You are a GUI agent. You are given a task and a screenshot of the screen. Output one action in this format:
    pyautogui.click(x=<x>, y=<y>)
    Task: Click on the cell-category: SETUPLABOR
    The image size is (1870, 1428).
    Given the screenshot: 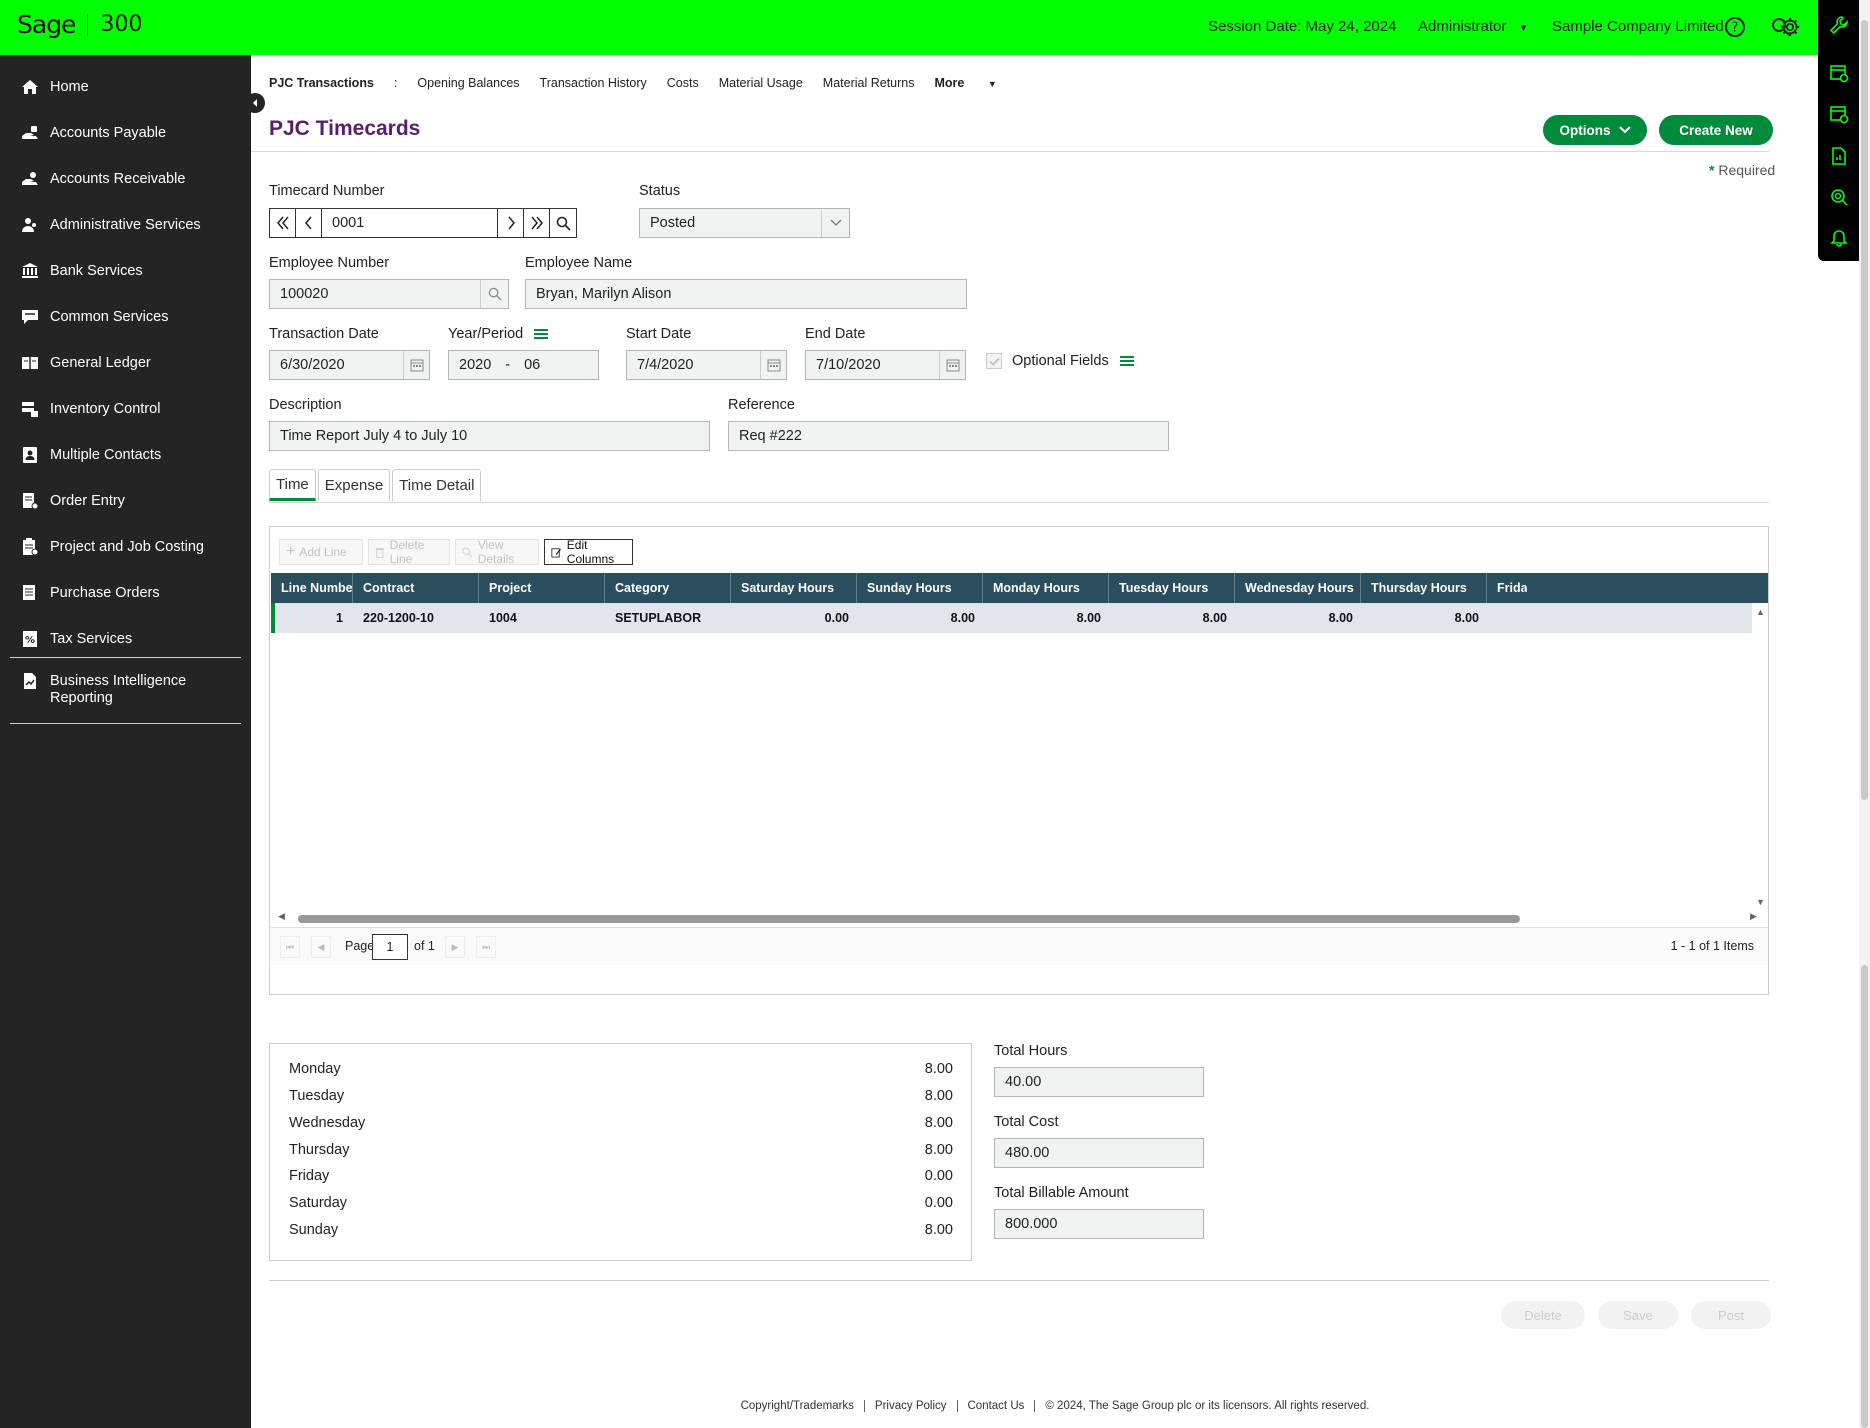 What is the action you would take?
    pyautogui.click(x=668, y=618)
    